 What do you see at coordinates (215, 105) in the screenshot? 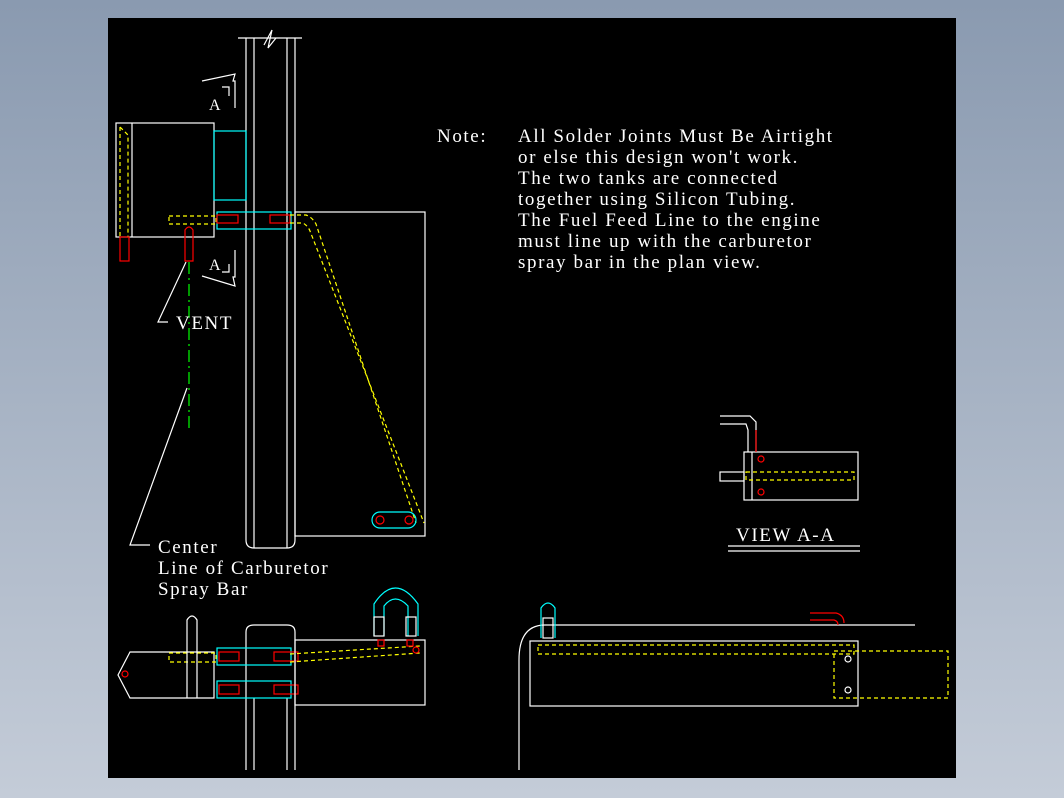
I see `section-mark-top: A` at bounding box center [215, 105].